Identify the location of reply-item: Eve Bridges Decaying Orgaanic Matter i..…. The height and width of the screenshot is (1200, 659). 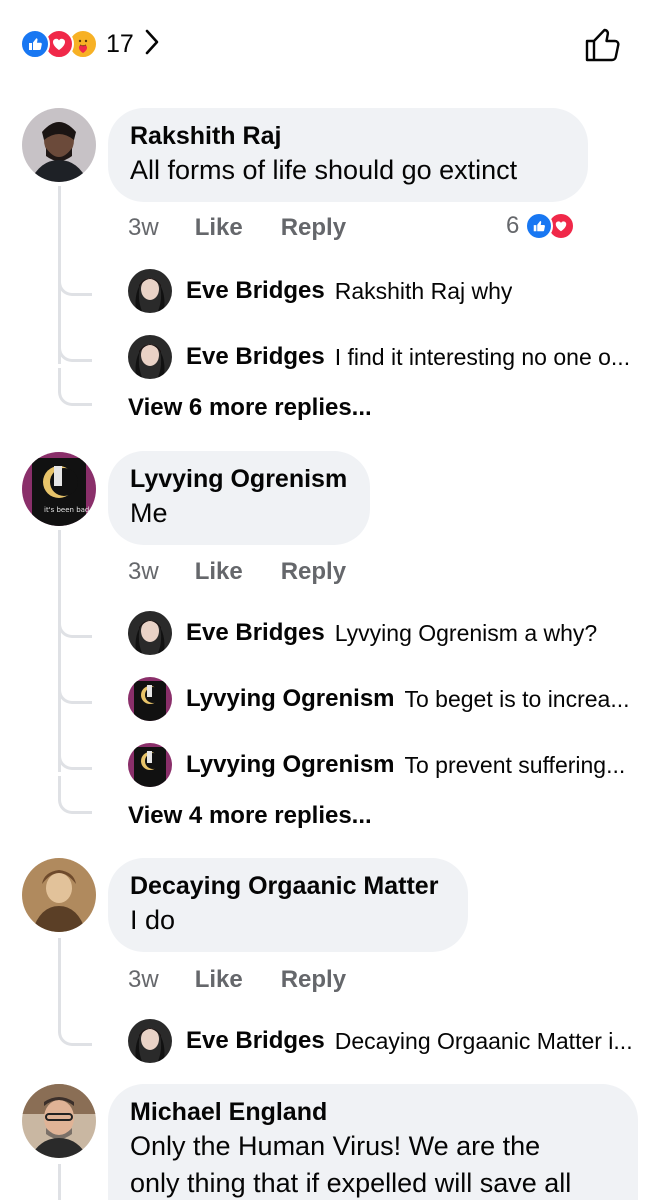
(388, 1041).